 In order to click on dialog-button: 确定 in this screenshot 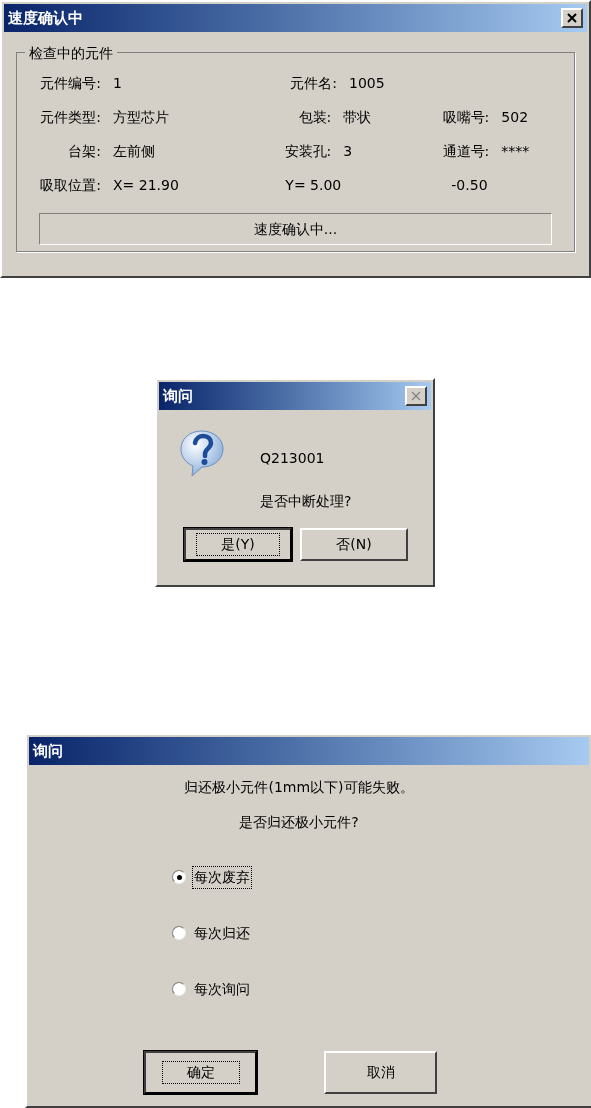, I will do `click(200, 1072)`.